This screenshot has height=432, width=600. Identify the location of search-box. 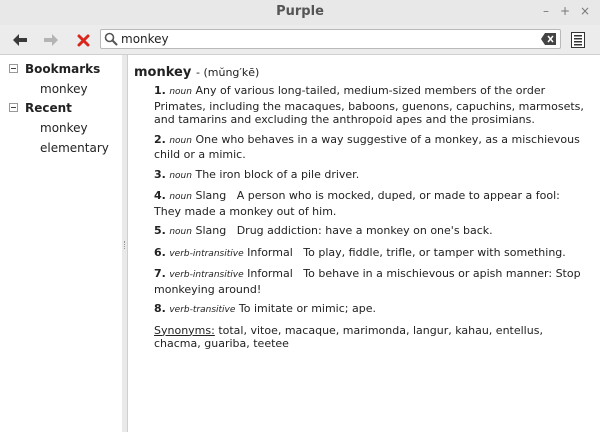
(330, 39).